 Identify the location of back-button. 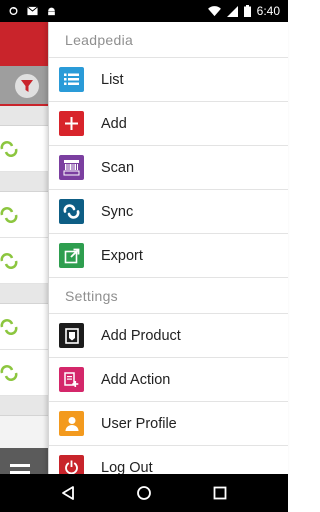
(68, 493).